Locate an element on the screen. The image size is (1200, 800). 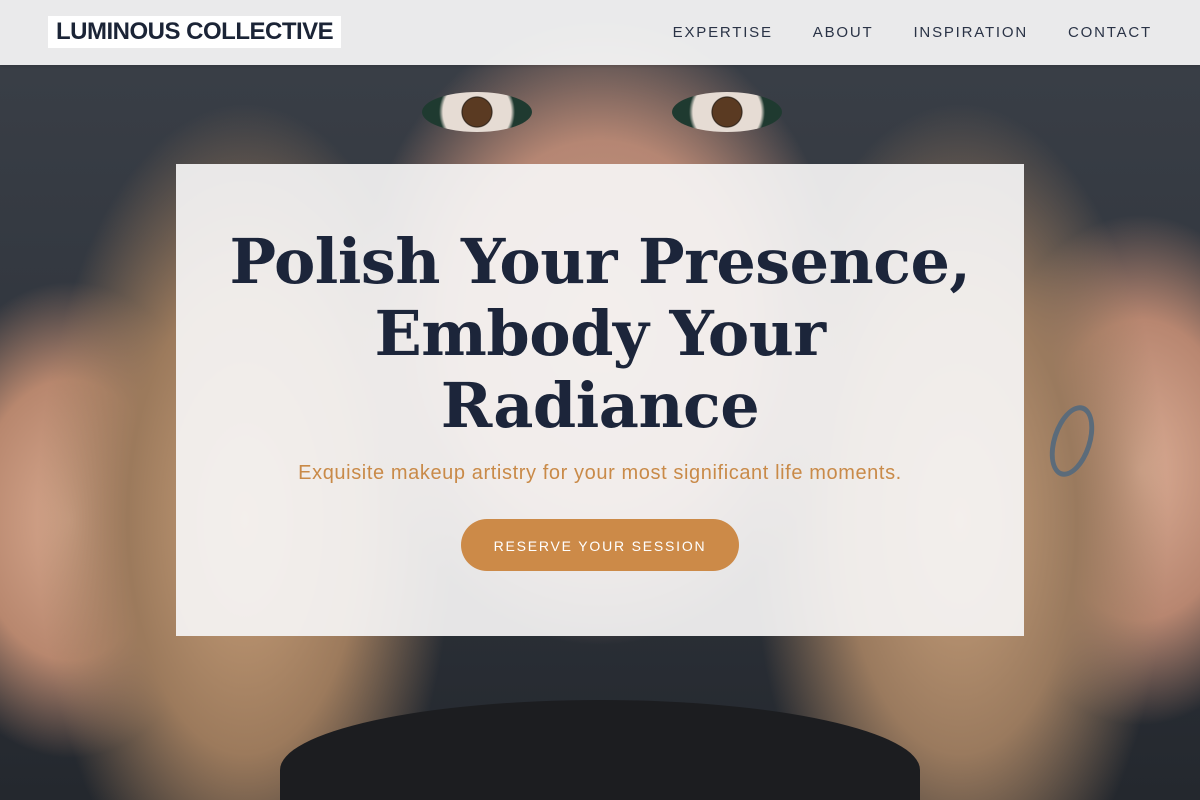
model-shirt is located at coordinates (600, 750).